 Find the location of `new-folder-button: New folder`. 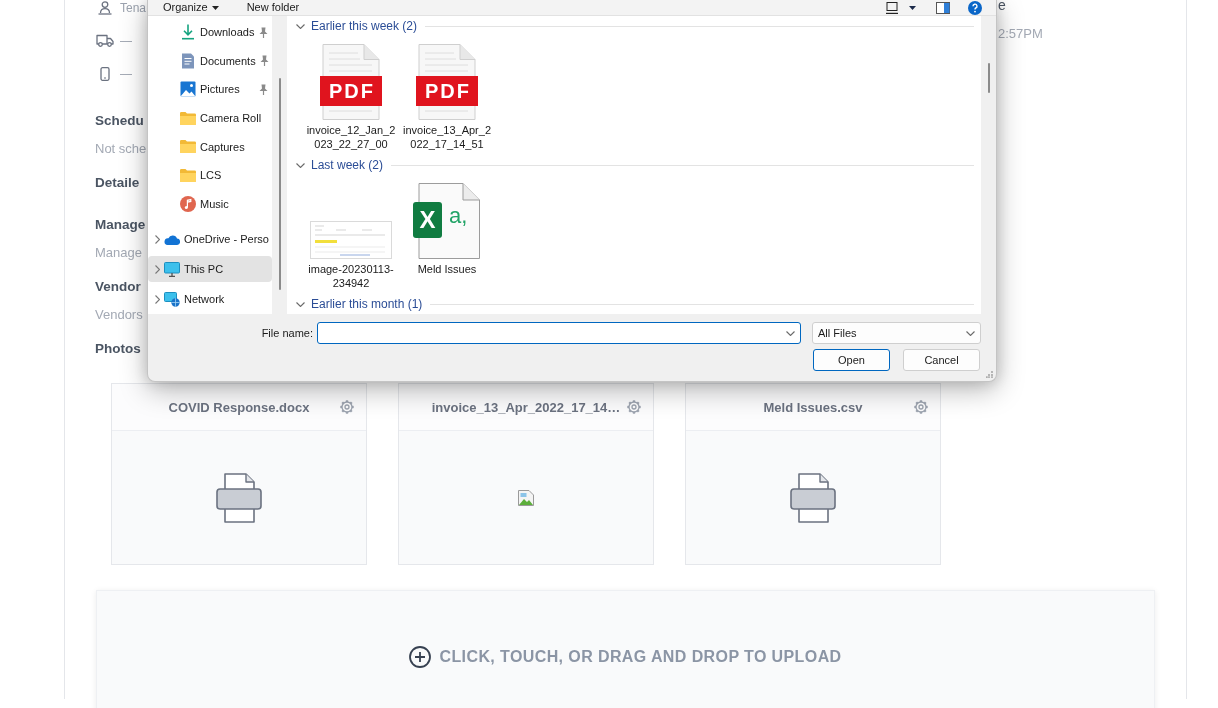

new-folder-button: New folder is located at coordinates (273, 7).